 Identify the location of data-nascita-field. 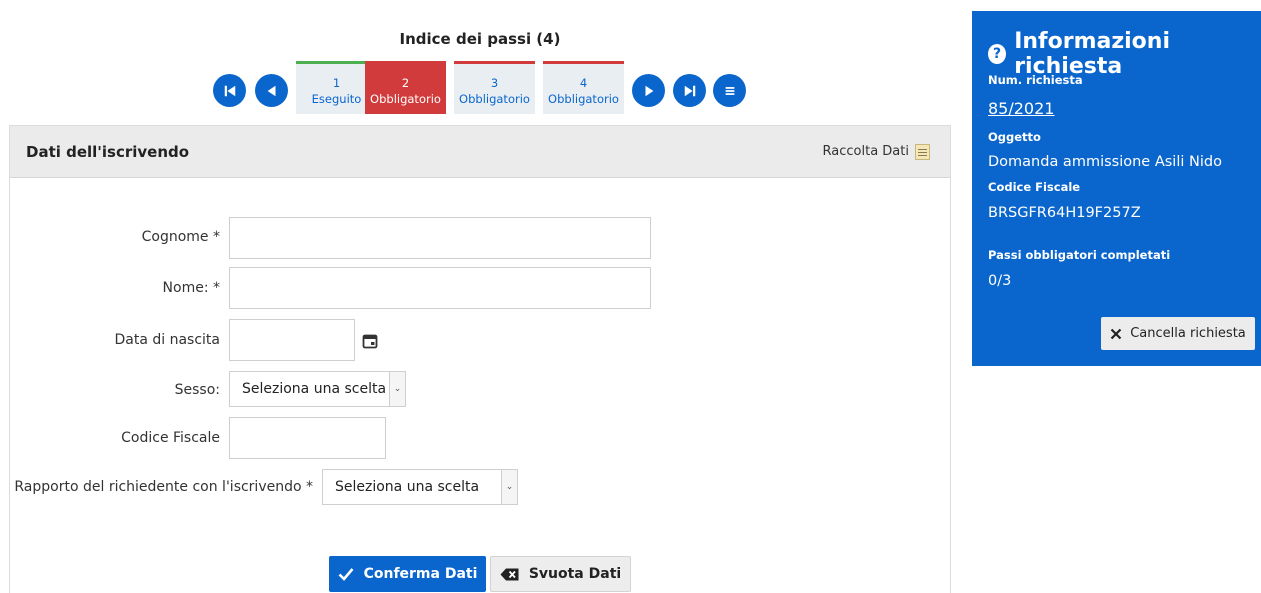
(292, 340).